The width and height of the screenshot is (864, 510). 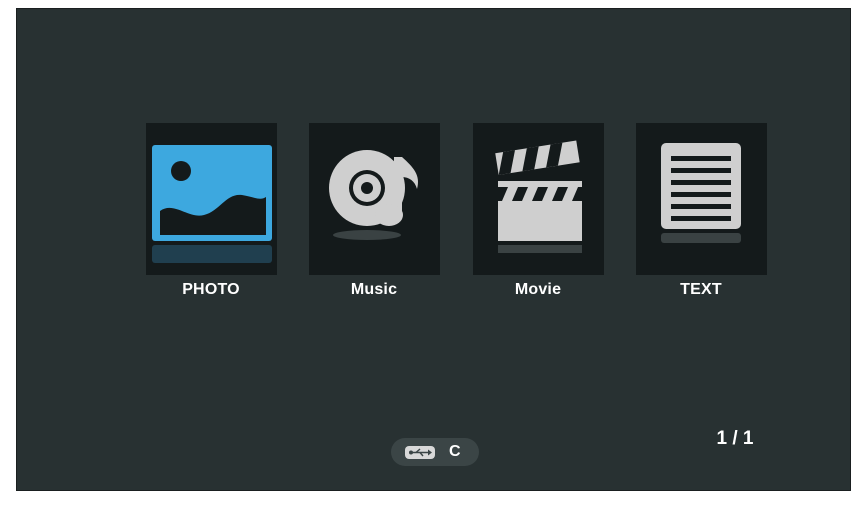 What do you see at coordinates (701, 289) in the screenshot?
I see `text-label: TEXT` at bounding box center [701, 289].